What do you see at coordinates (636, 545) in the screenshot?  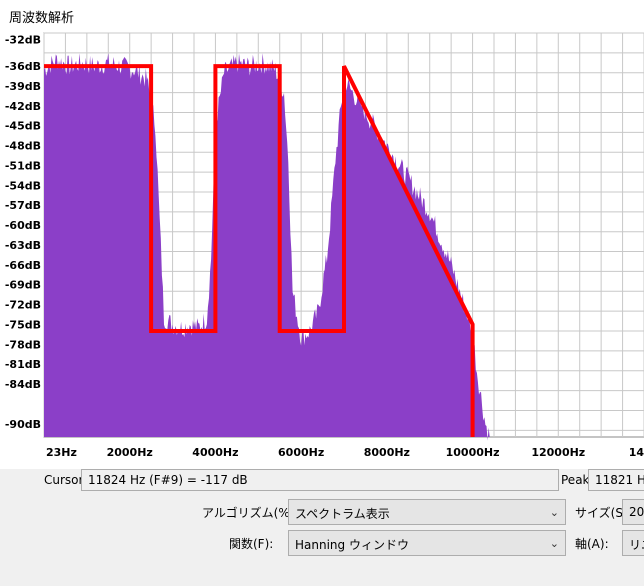 I see `axis-value: リニ` at bounding box center [636, 545].